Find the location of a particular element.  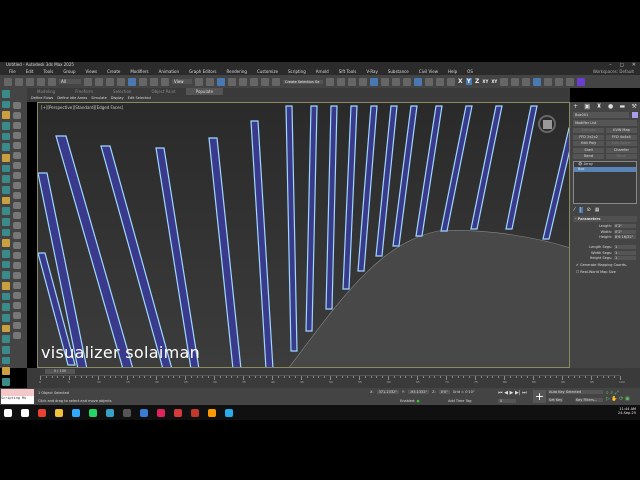

rendered-frame-icon is located at coordinates (440, 81).